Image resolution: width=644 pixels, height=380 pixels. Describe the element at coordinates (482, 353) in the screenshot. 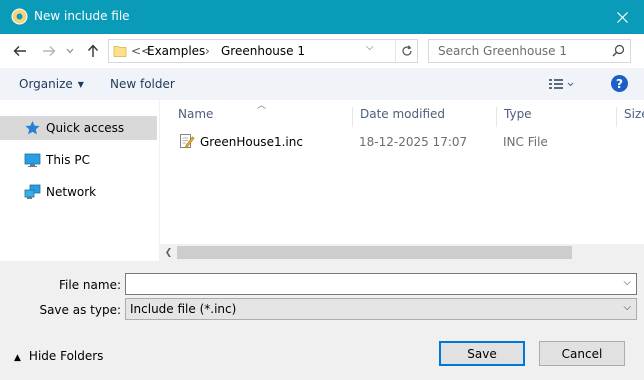

I see `save-button: Save` at that location.